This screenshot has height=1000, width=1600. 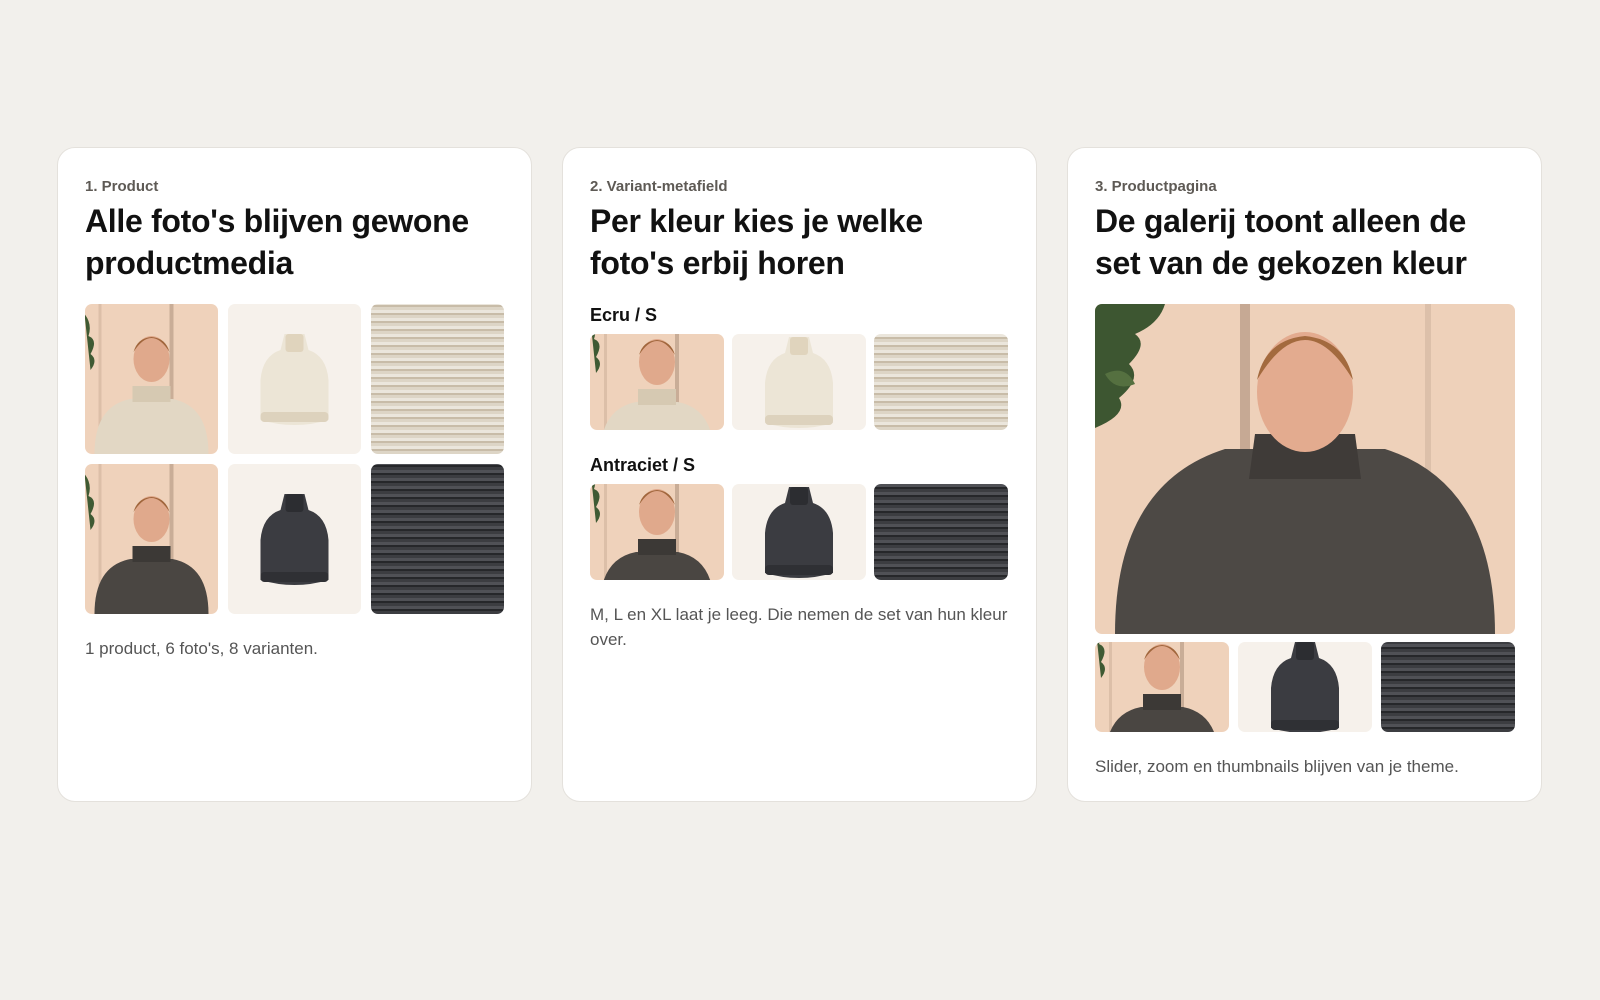 I want to click on variant-photo-set-antraciet, so click(x=799, y=532).